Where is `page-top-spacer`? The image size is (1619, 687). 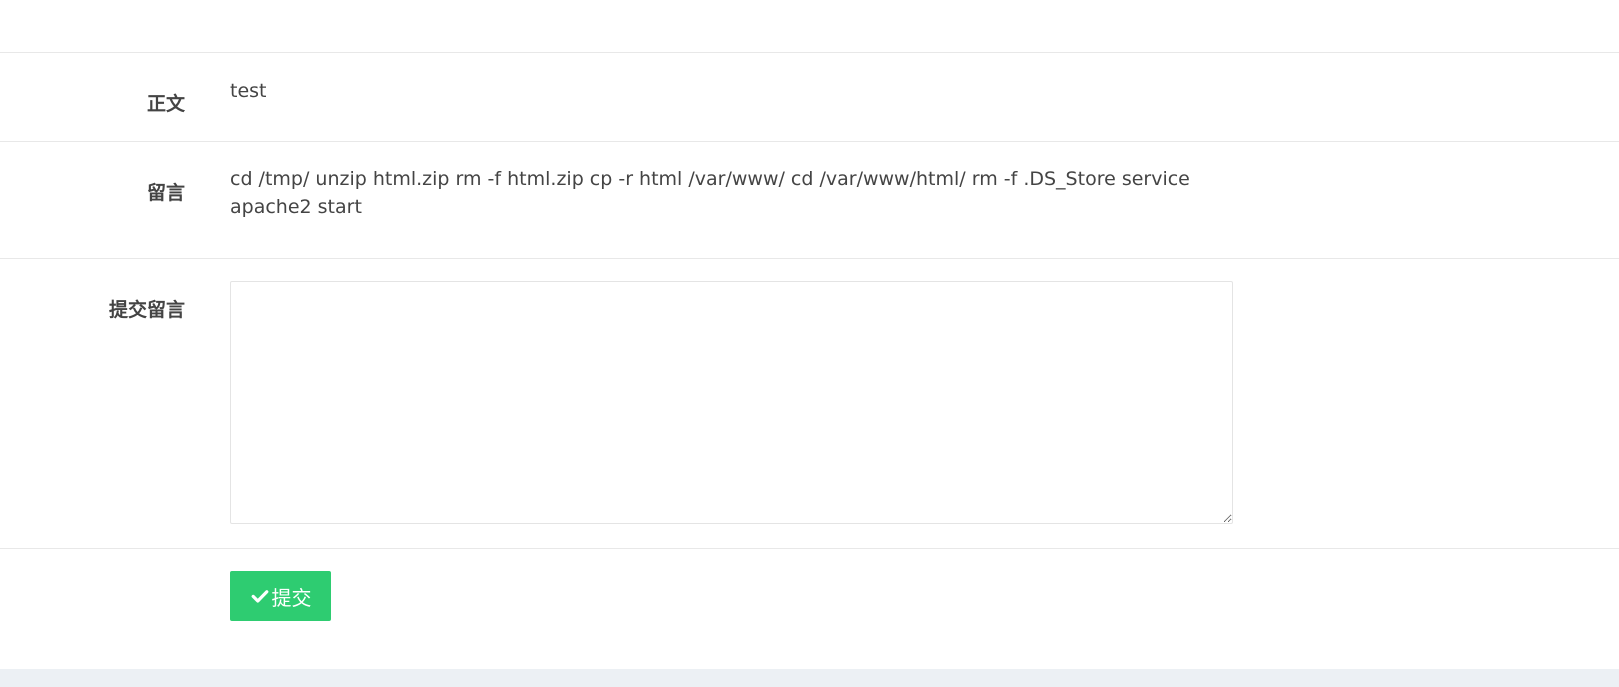
page-top-spacer is located at coordinates (809, 26).